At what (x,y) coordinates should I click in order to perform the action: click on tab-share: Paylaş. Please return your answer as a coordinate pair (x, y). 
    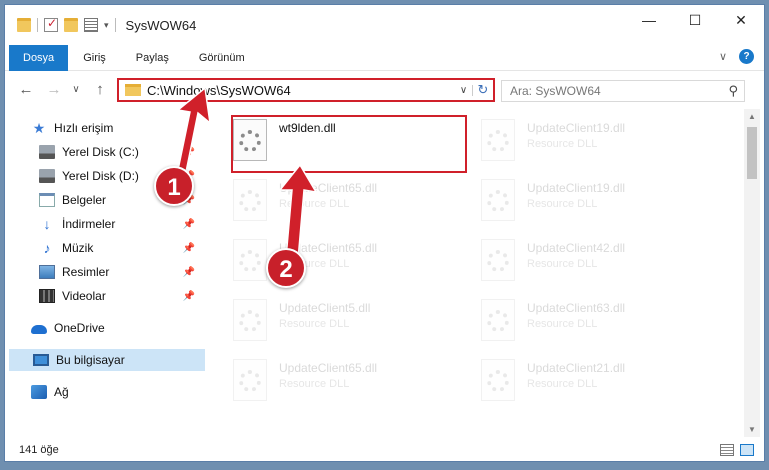
    Looking at the image, I should click on (152, 58).